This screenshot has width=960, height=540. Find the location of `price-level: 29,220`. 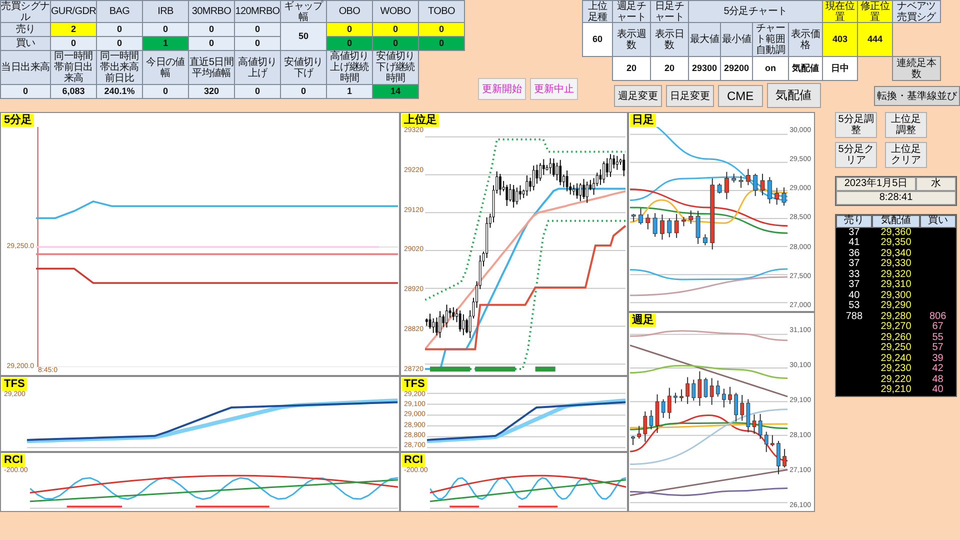

price-level: 29,220 is located at coordinates (896, 379).